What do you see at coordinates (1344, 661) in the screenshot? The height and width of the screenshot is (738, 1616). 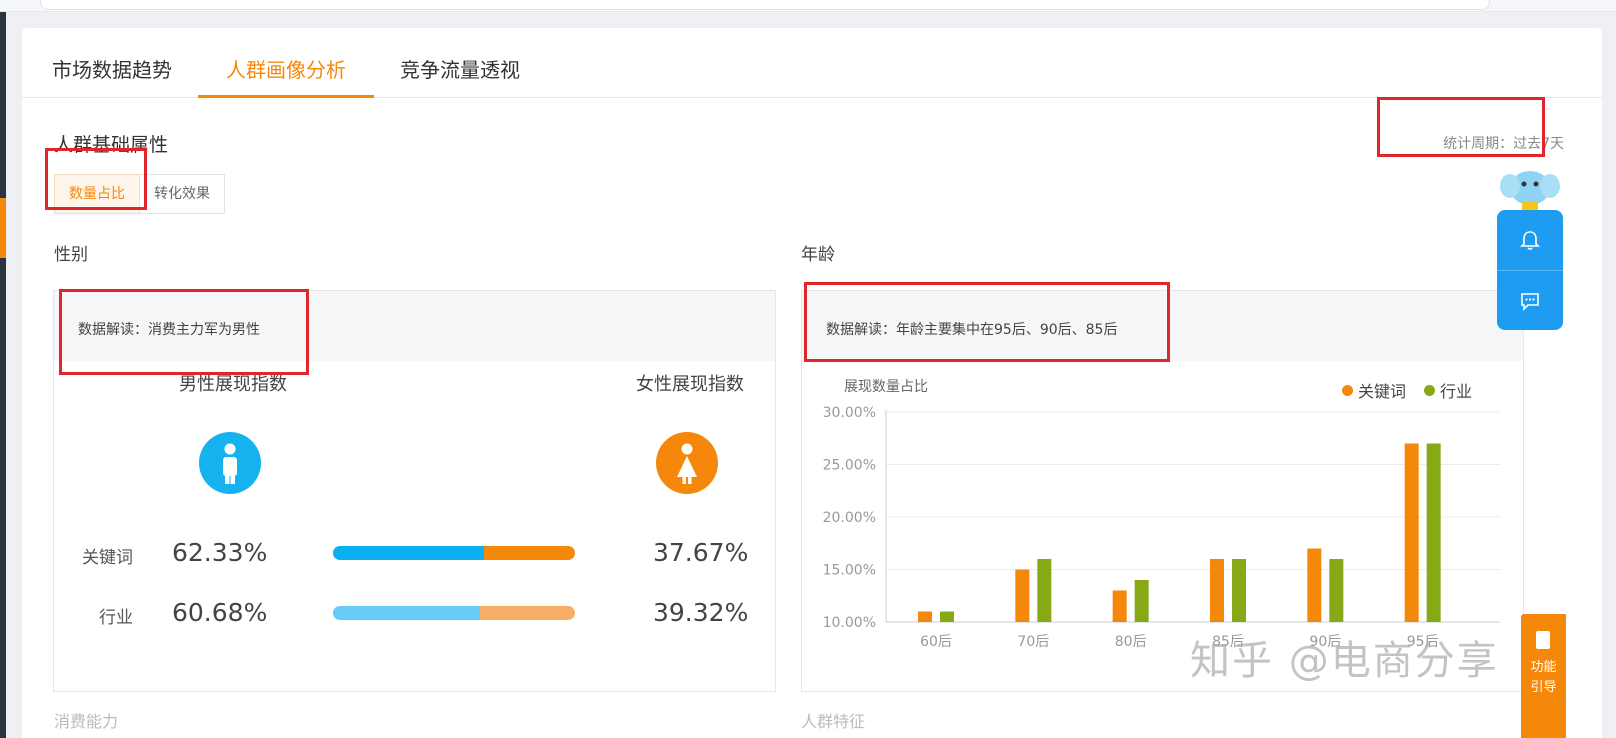 I see `watermark: 知乎 @电商分享` at bounding box center [1344, 661].